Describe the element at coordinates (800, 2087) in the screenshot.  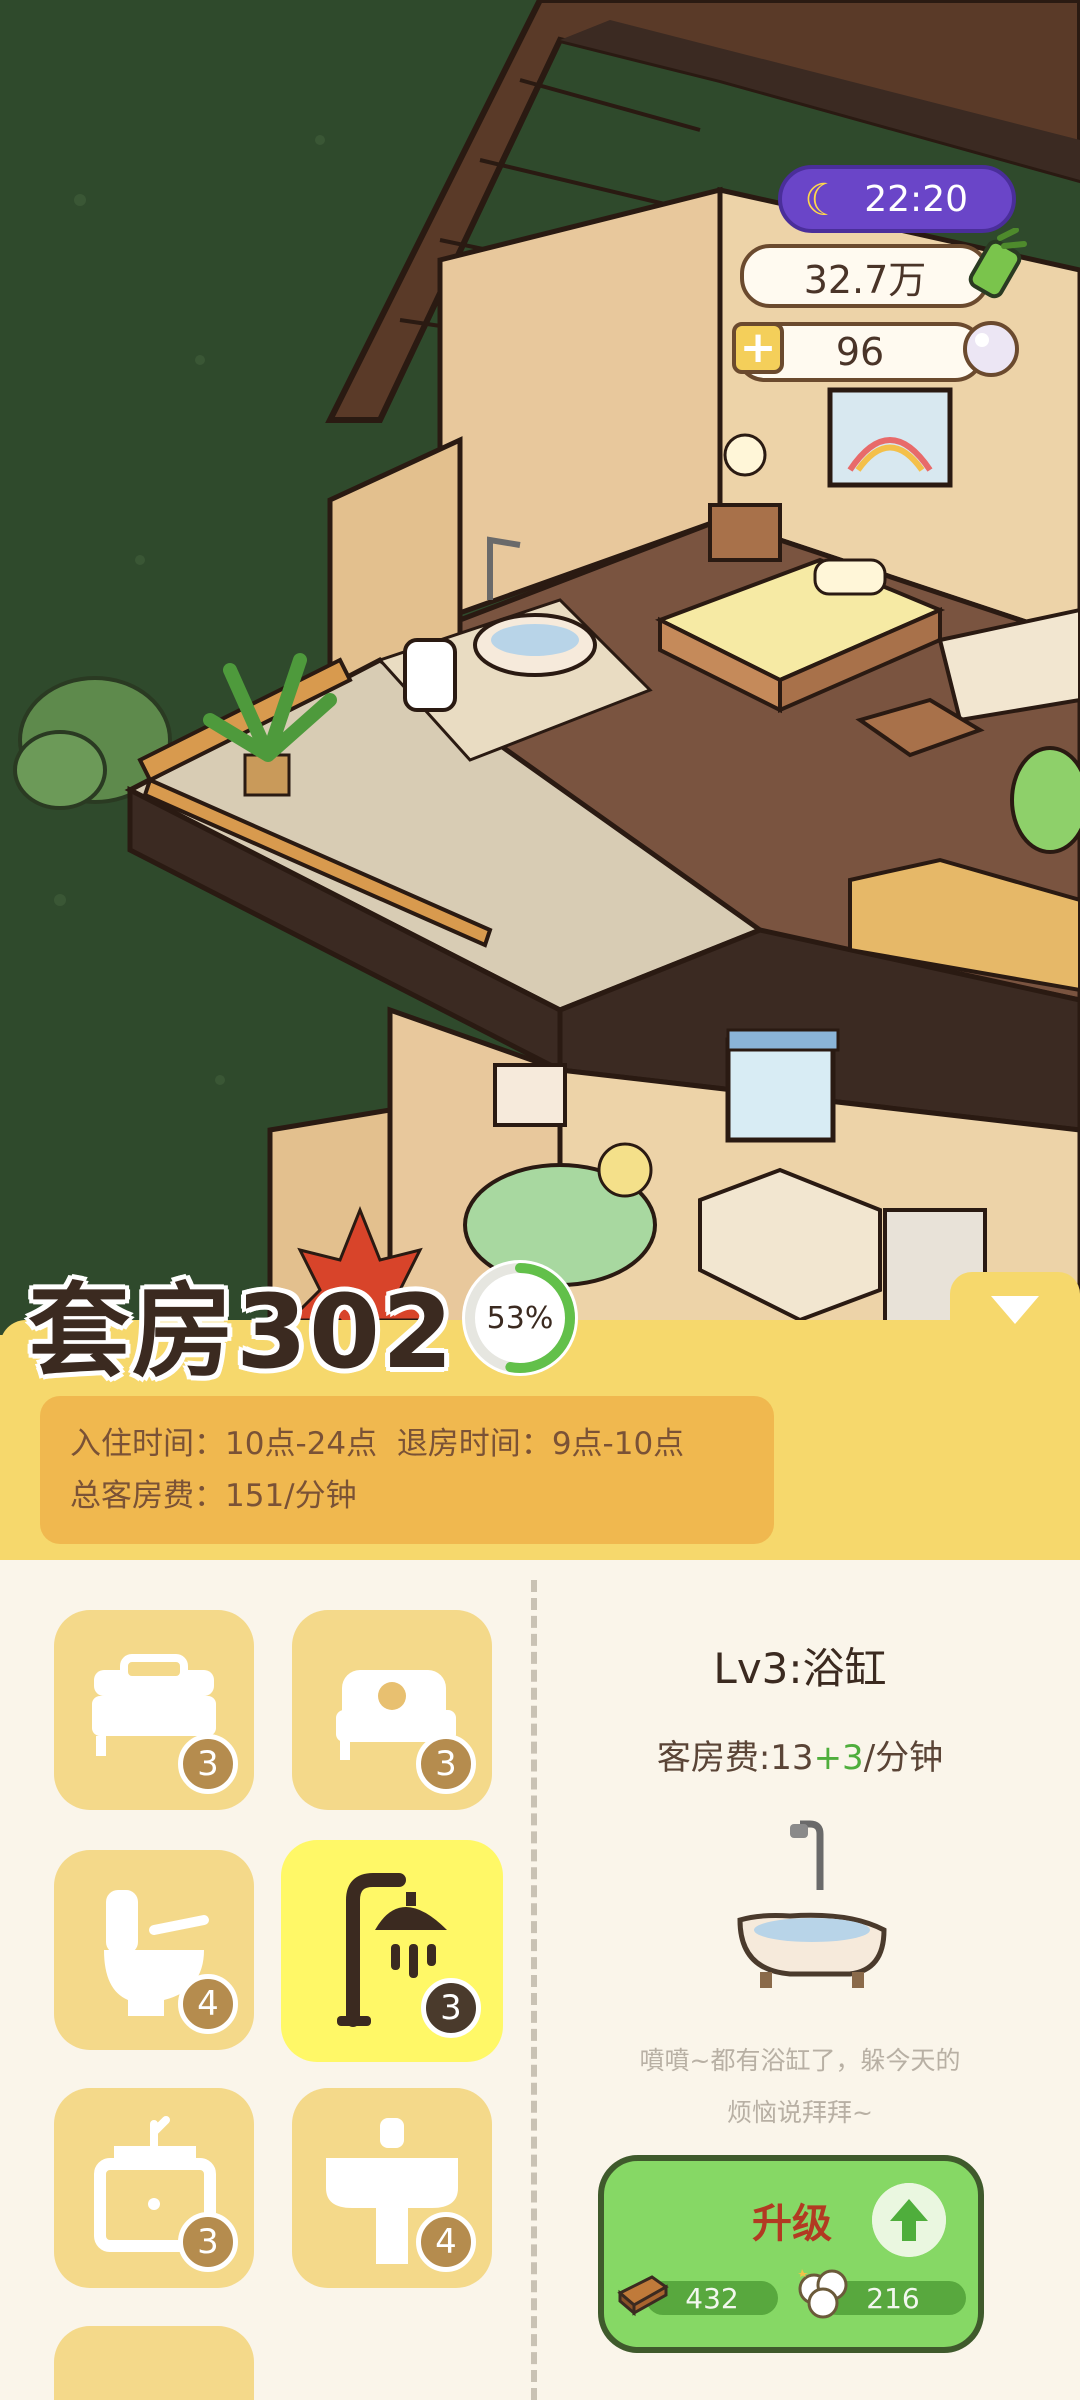
I see `item-description: 噴噴~都有浴缸了，躲今天的 烦恼说拜拜~` at that location.